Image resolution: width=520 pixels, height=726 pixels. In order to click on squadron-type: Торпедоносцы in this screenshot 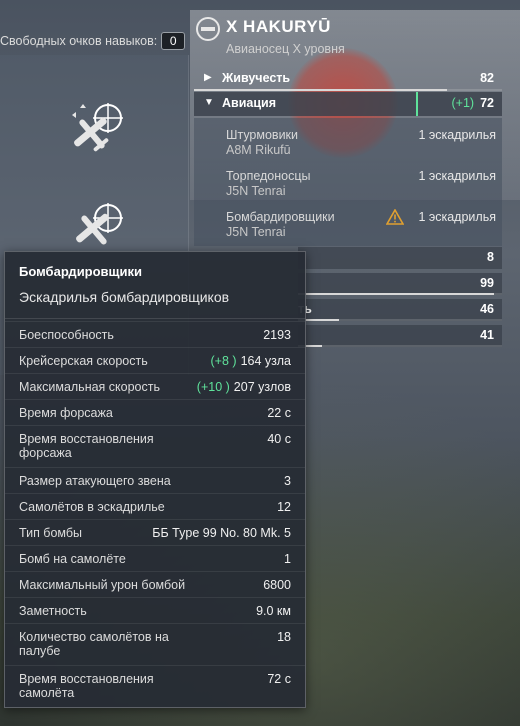, I will do `click(268, 176)`.